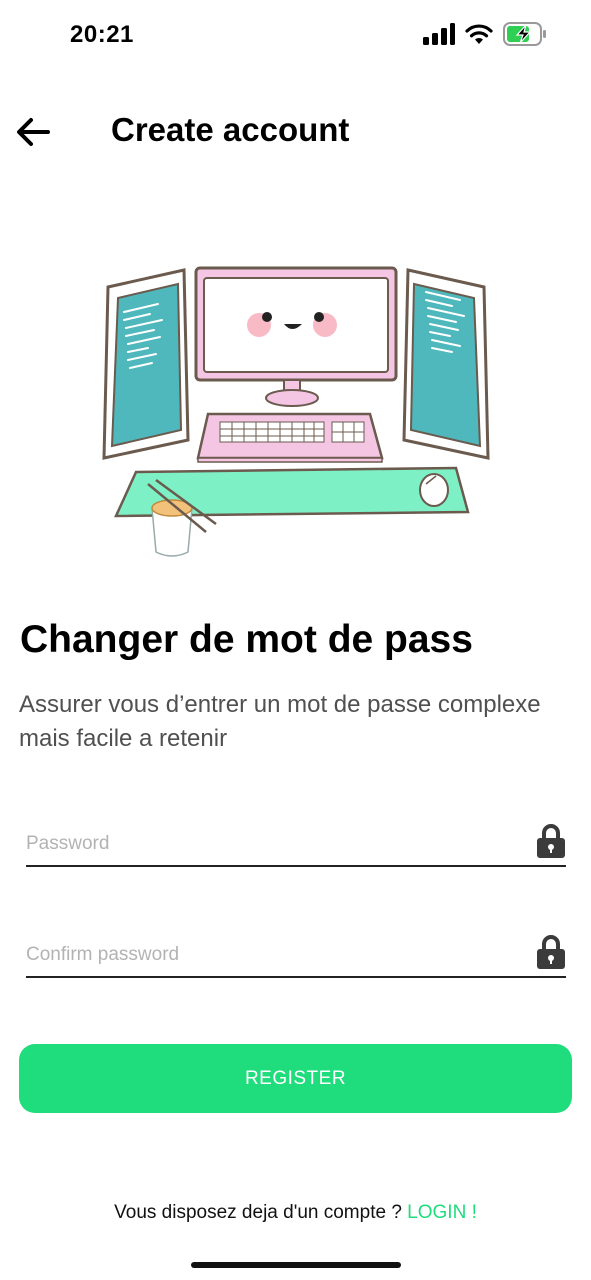 The width and height of the screenshot is (591, 1280). I want to click on login-link: LOGIN !, so click(442, 1212).